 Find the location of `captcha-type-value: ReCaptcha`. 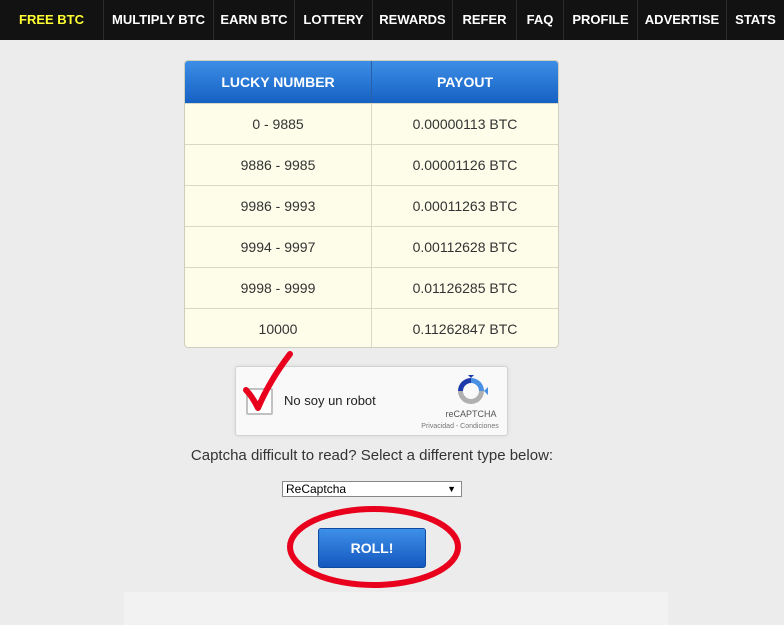

captcha-type-value: ReCaptcha is located at coordinates (316, 489).